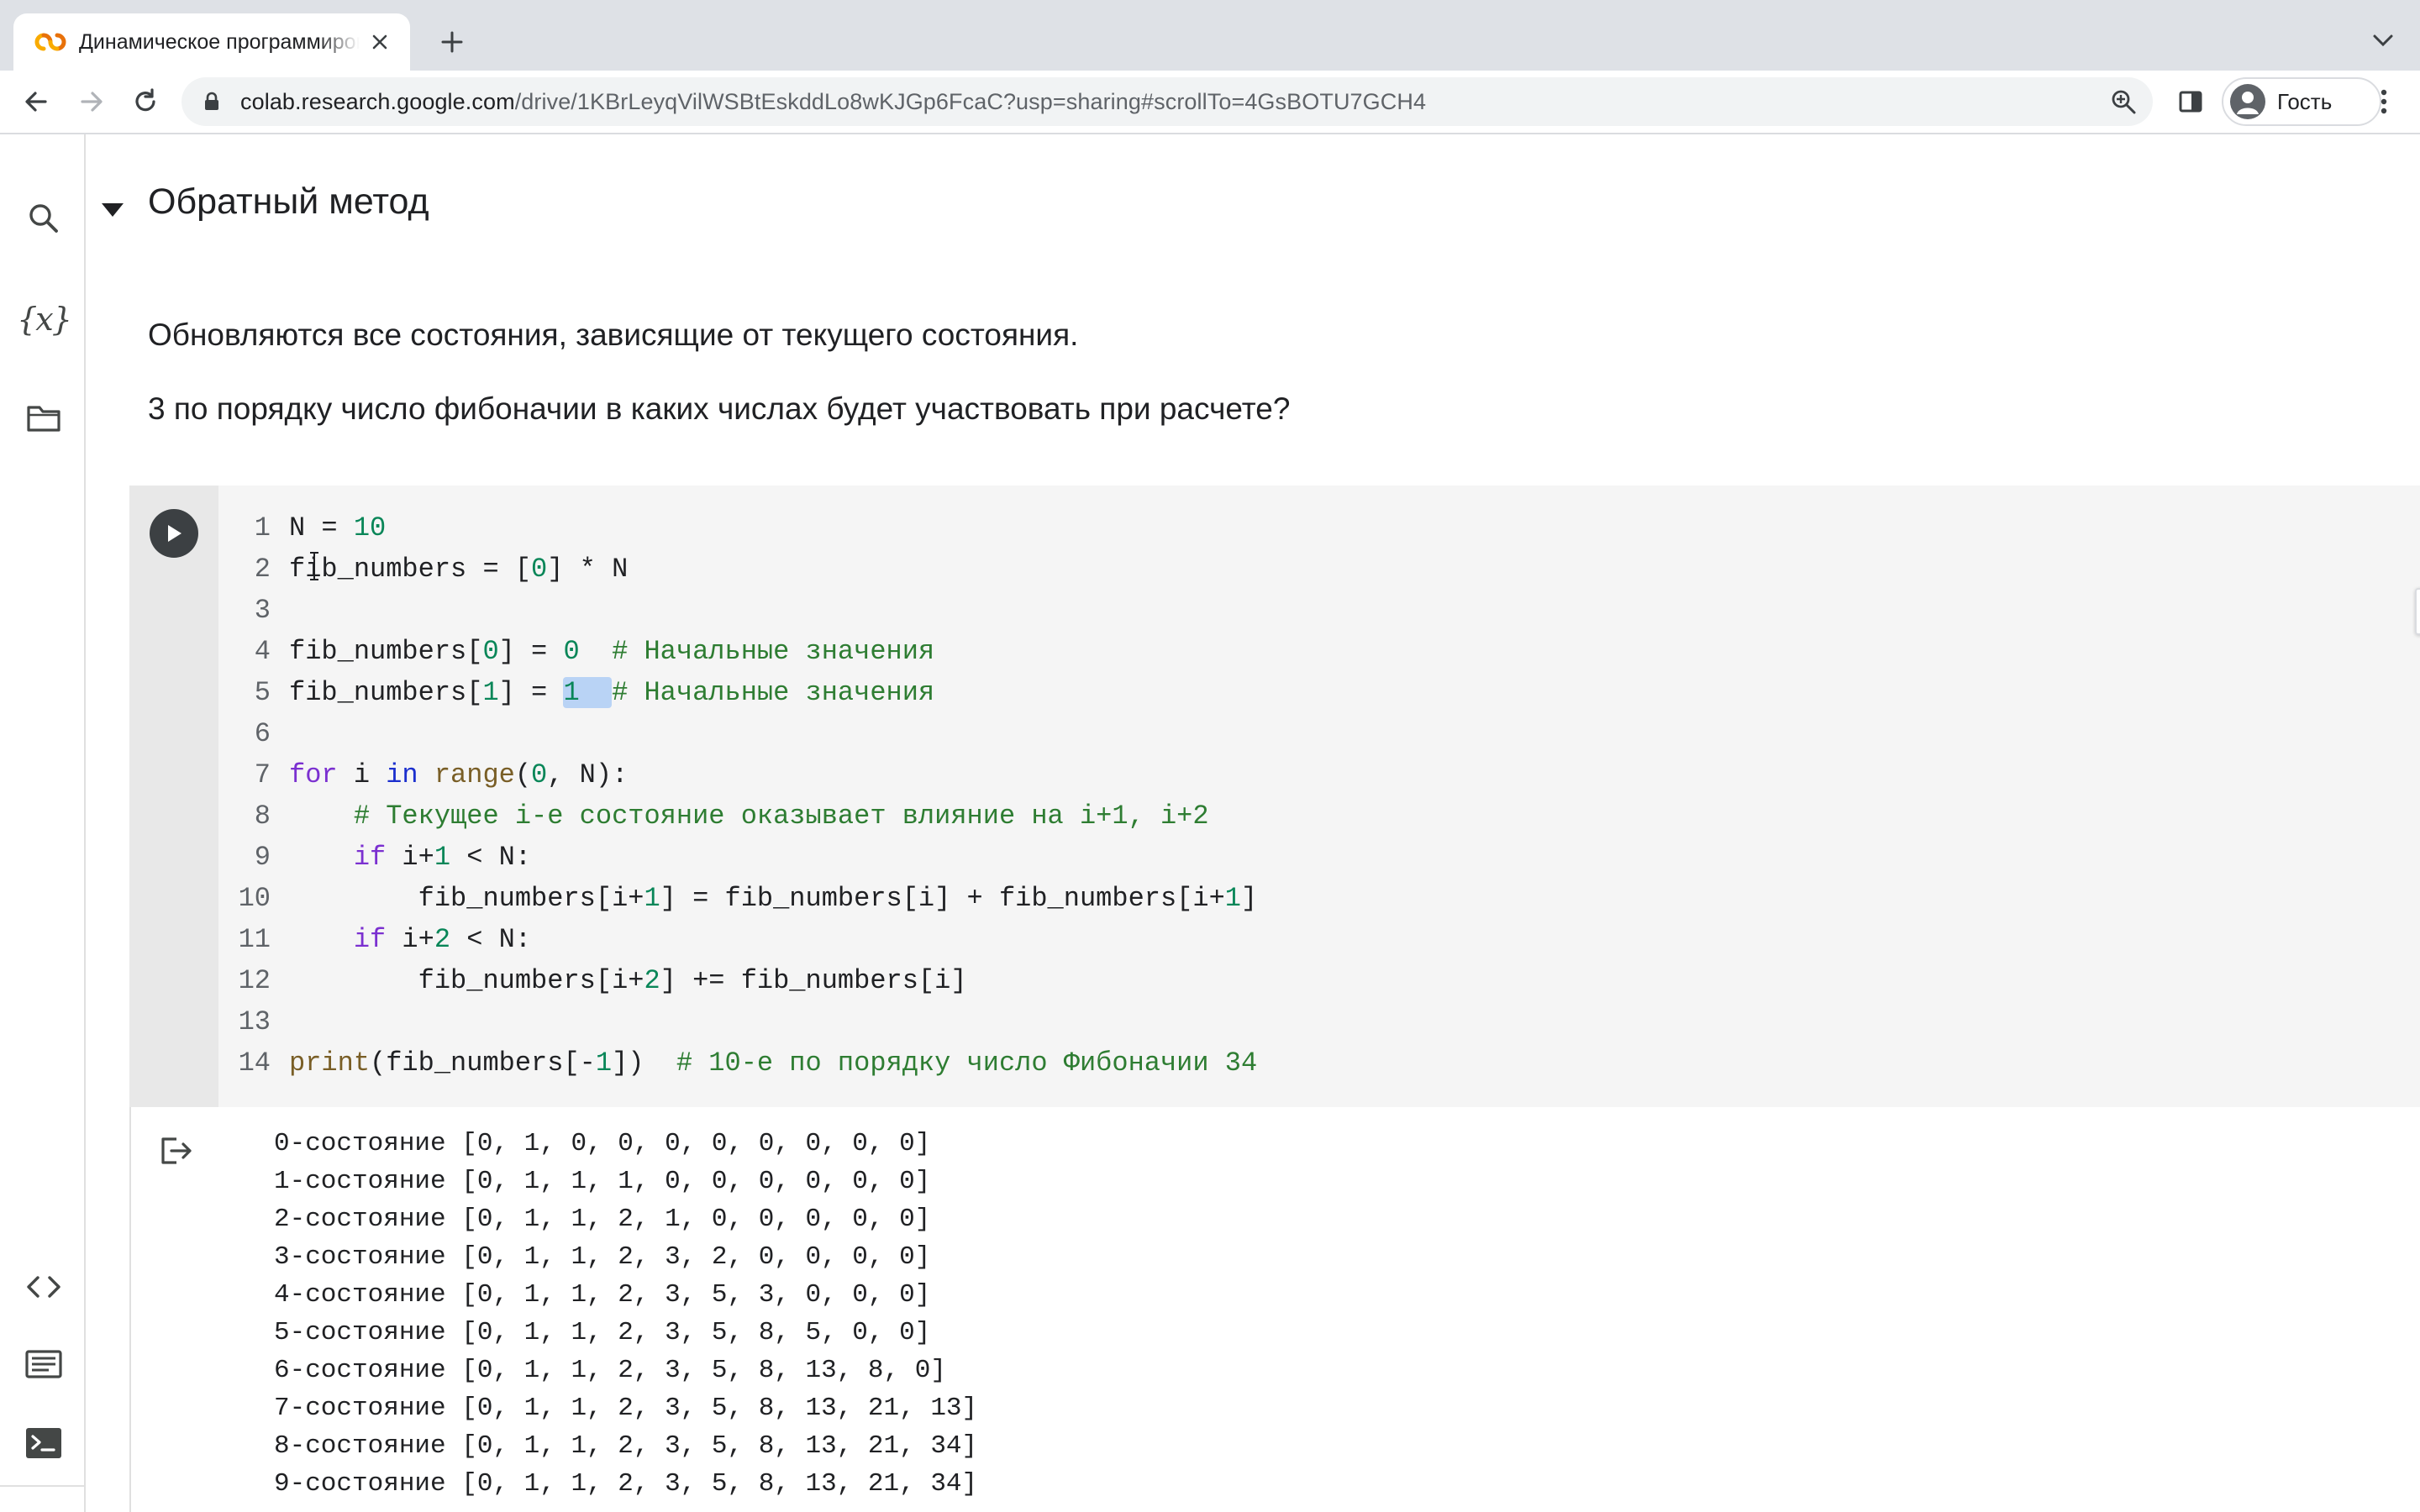  What do you see at coordinates (2384, 101) in the screenshot?
I see `browser-menu-icon` at bounding box center [2384, 101].